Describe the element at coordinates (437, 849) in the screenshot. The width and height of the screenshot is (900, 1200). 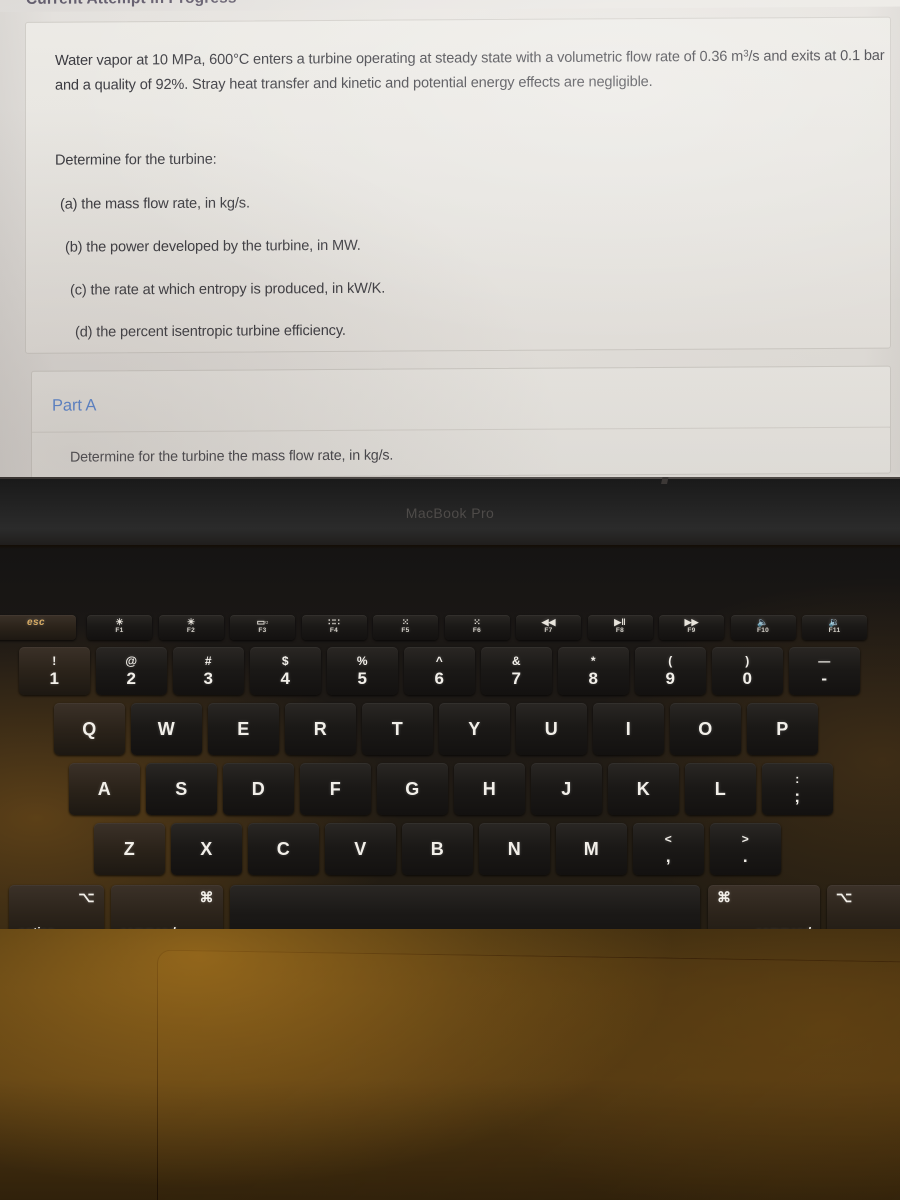
I see `key-b: B` at that location.